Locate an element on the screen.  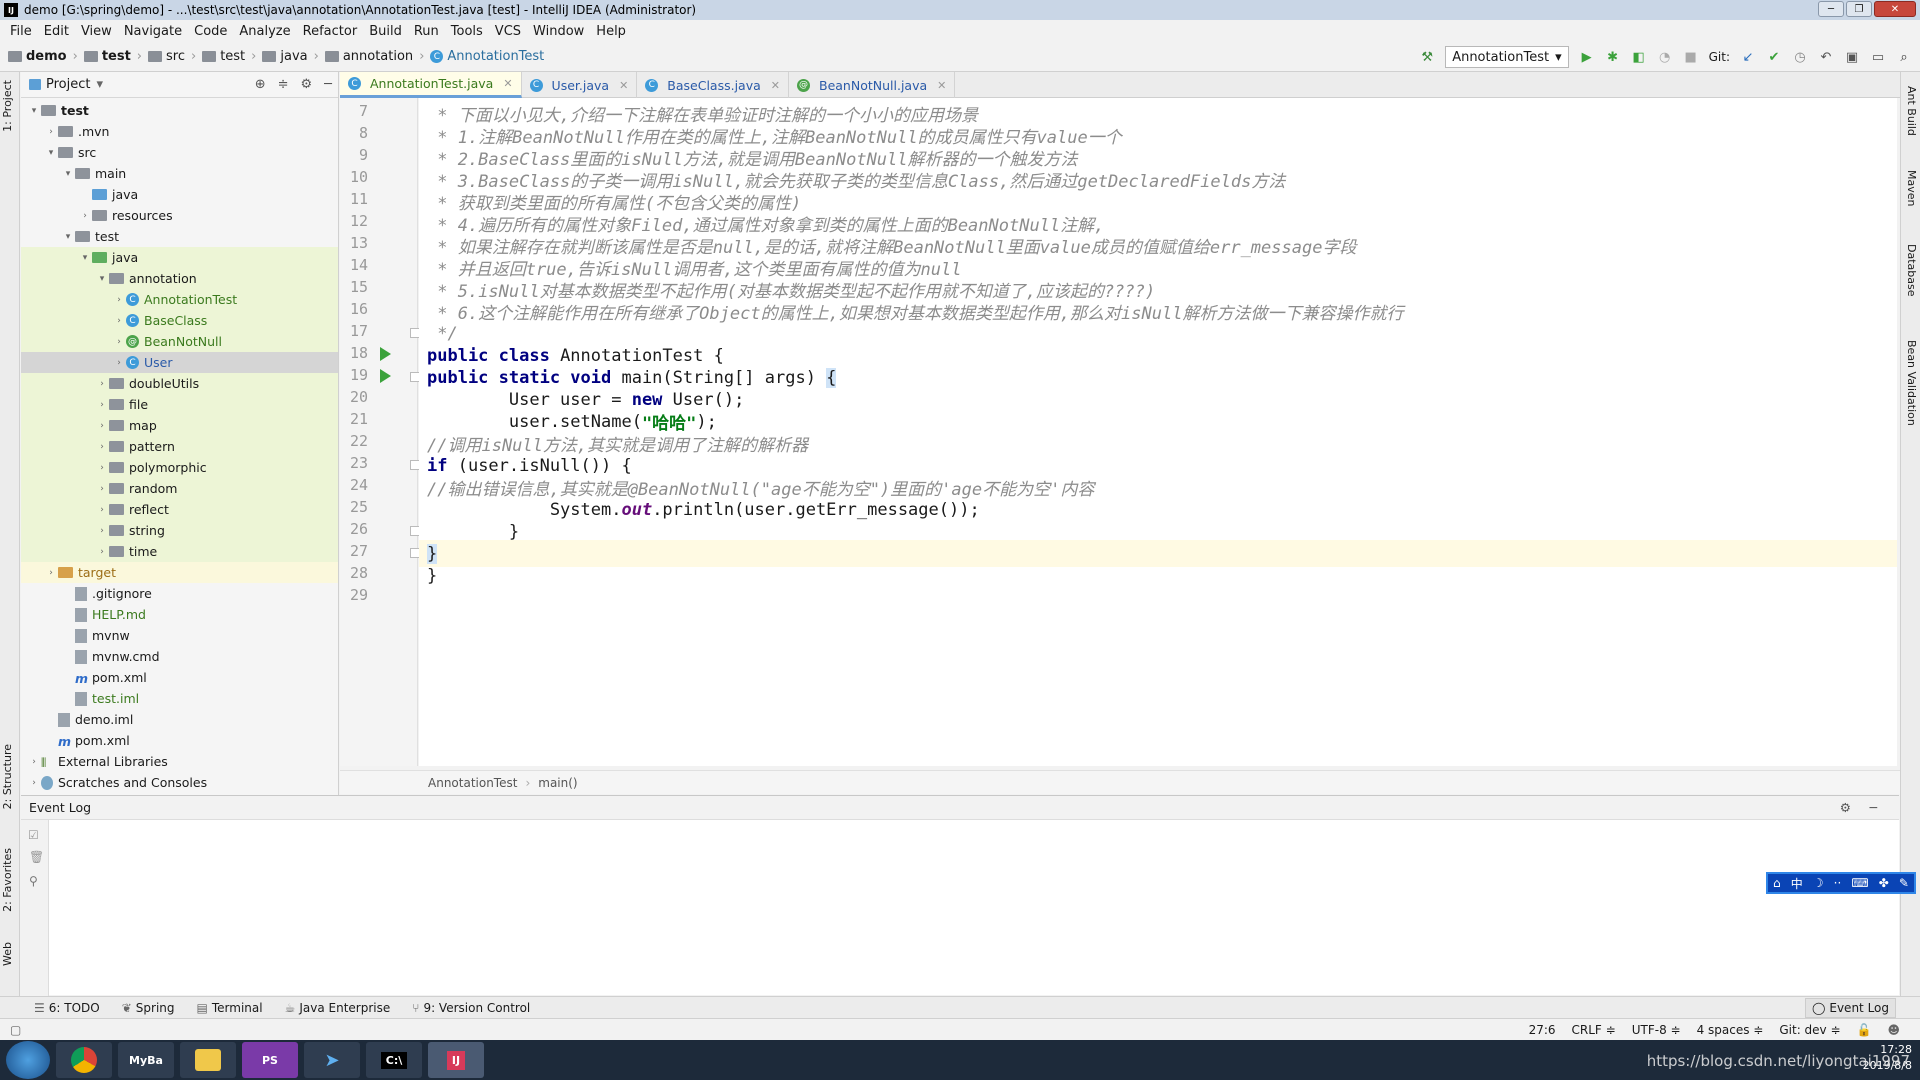
file-encoding: UTF-8 ≑ is located at coordinates (1656, 1030).